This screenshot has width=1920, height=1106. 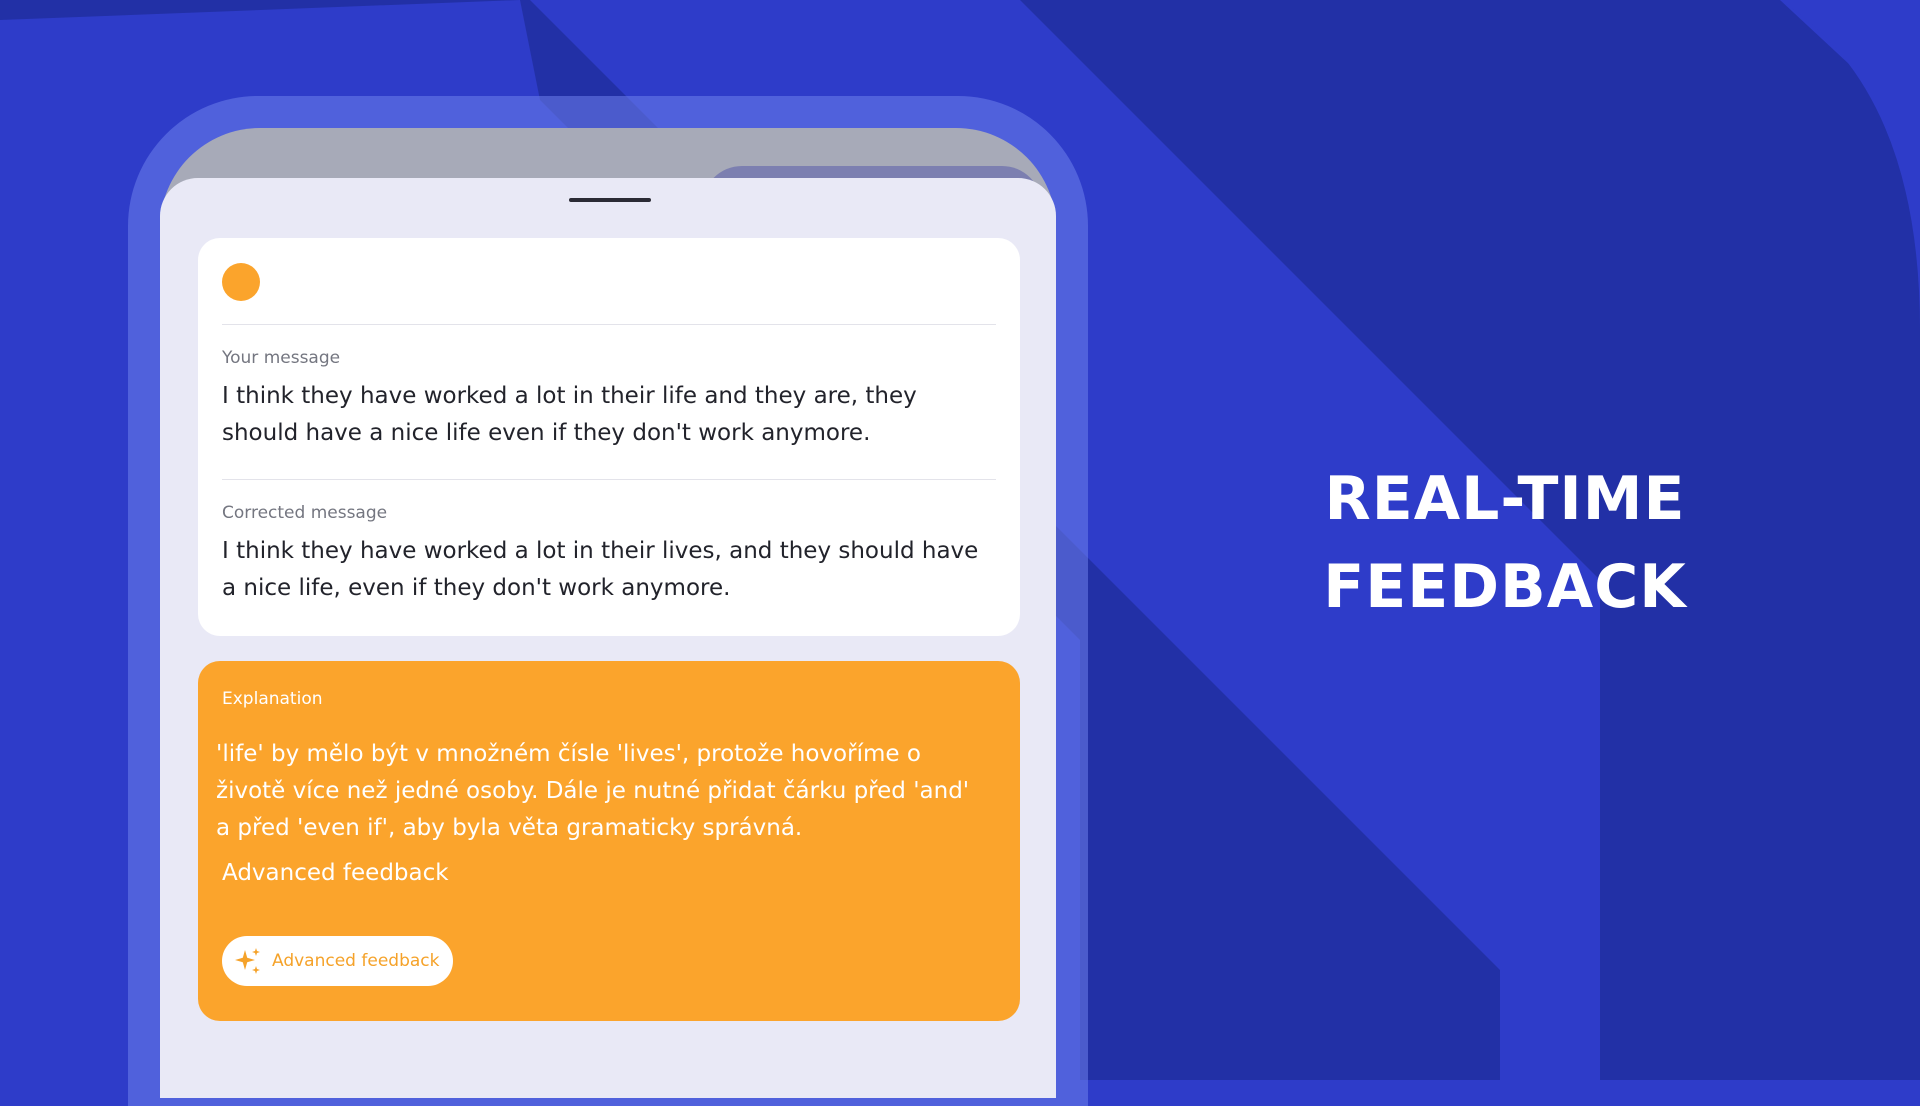 What do you see at coordinates (305, 513) in the screenshot?
I see `corrected-message-label: Corrected message` at bounding box center [305, 513].